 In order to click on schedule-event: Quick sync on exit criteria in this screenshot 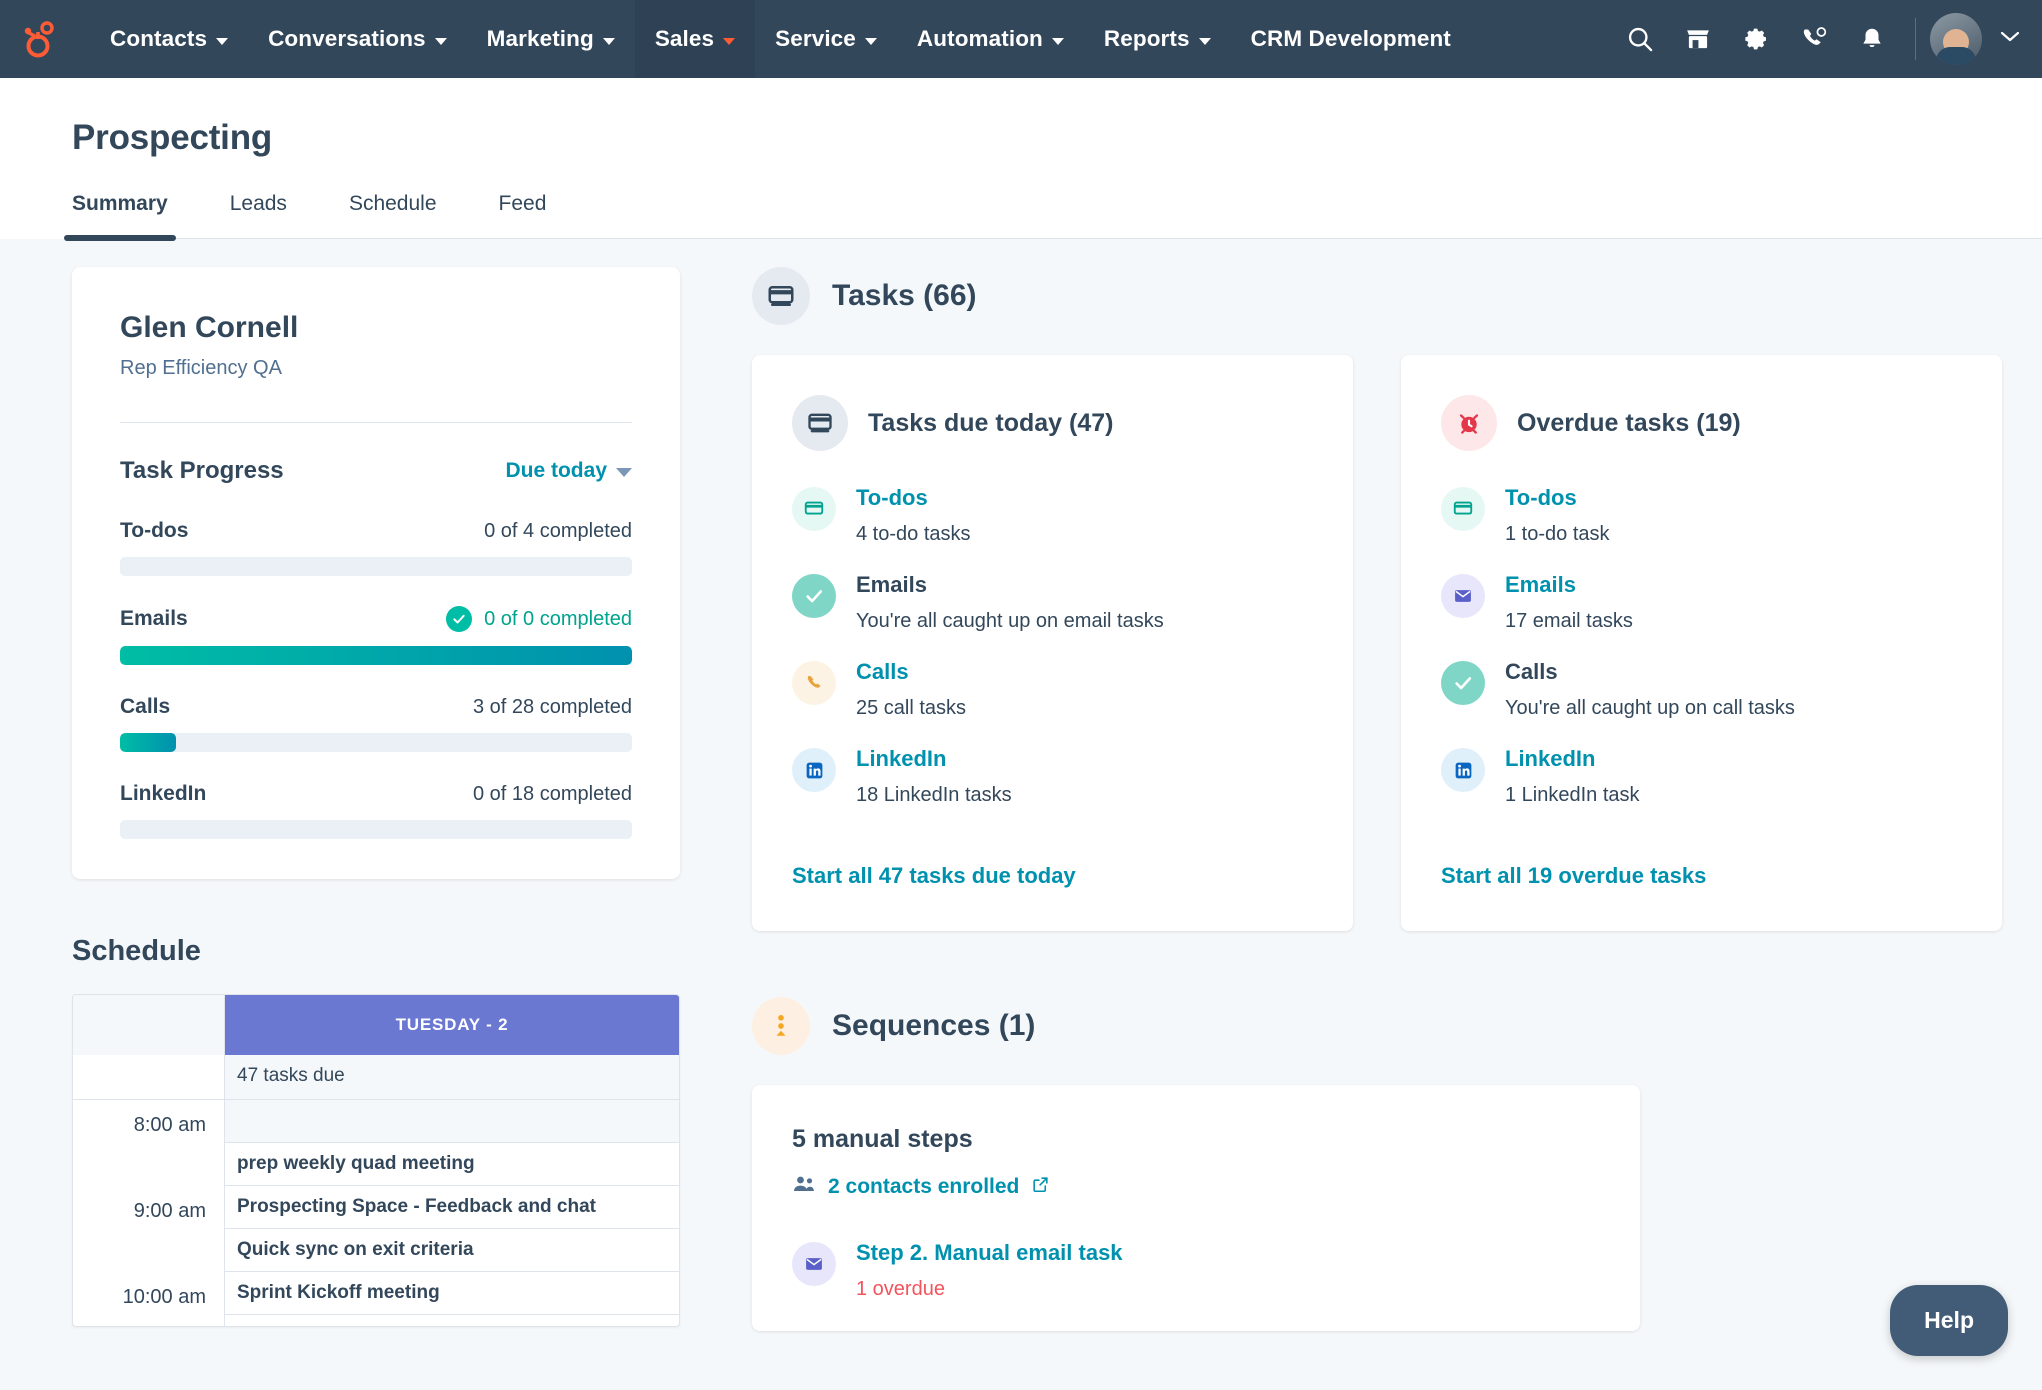, I will do `click(452, 1250)`.